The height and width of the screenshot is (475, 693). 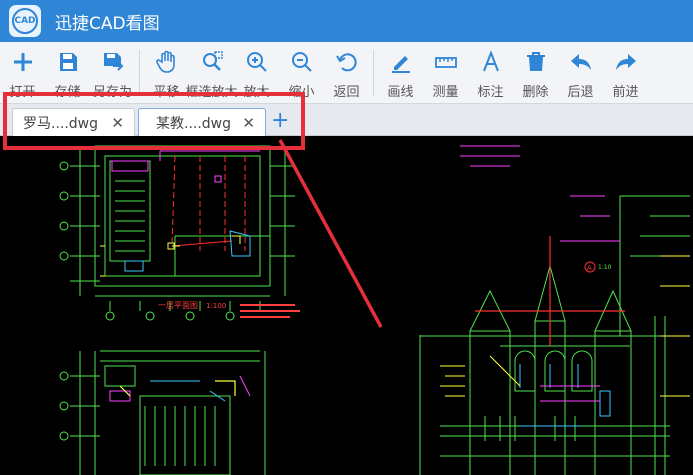 I want to click on zoom-out-icon, so click(x=301, y=62).